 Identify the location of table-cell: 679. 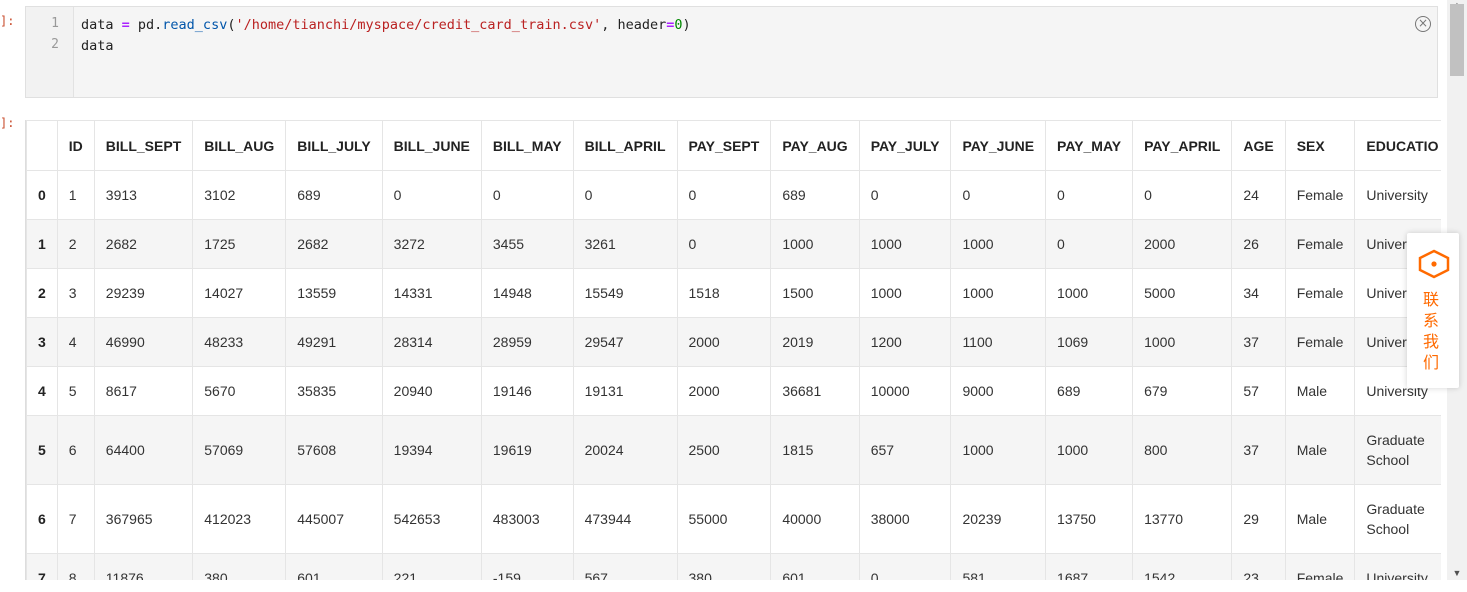
(1182, 391).